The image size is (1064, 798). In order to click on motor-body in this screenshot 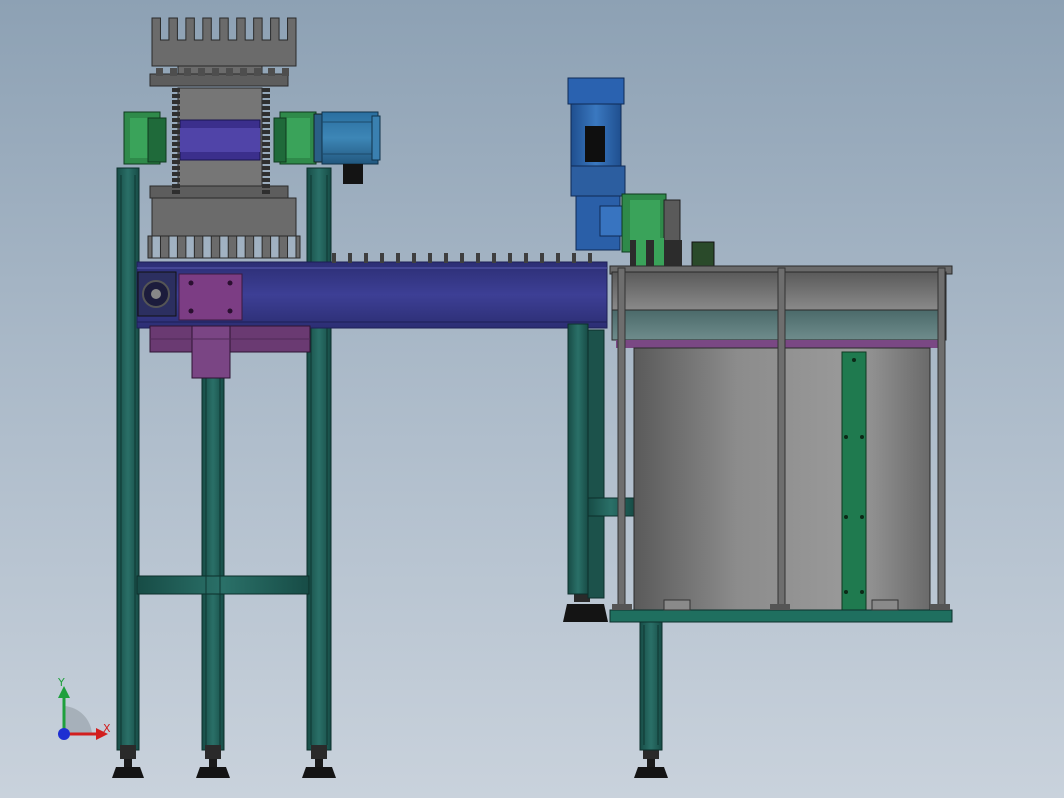, I will do `click(350, 138)`.